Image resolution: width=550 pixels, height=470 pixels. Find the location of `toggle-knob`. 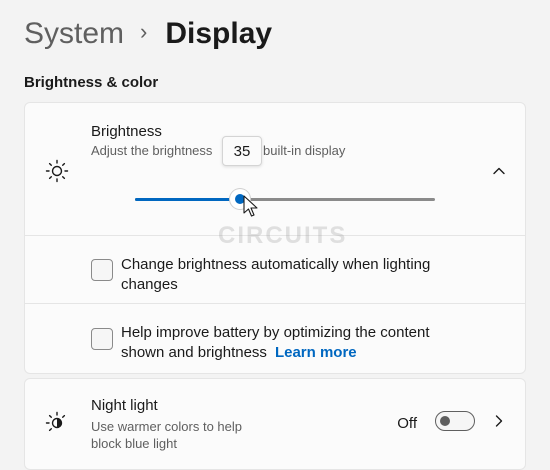

toggle-knob is located at coordinates (445, 421).